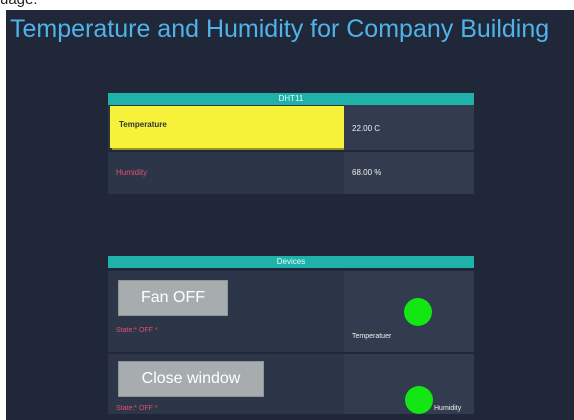 The height and width of the screenshot is (420, 574). What do you see at coordinates (137, 408) in the screenshot?
I see `window-state: State:* OFF *` at bounding box center [137, 408].